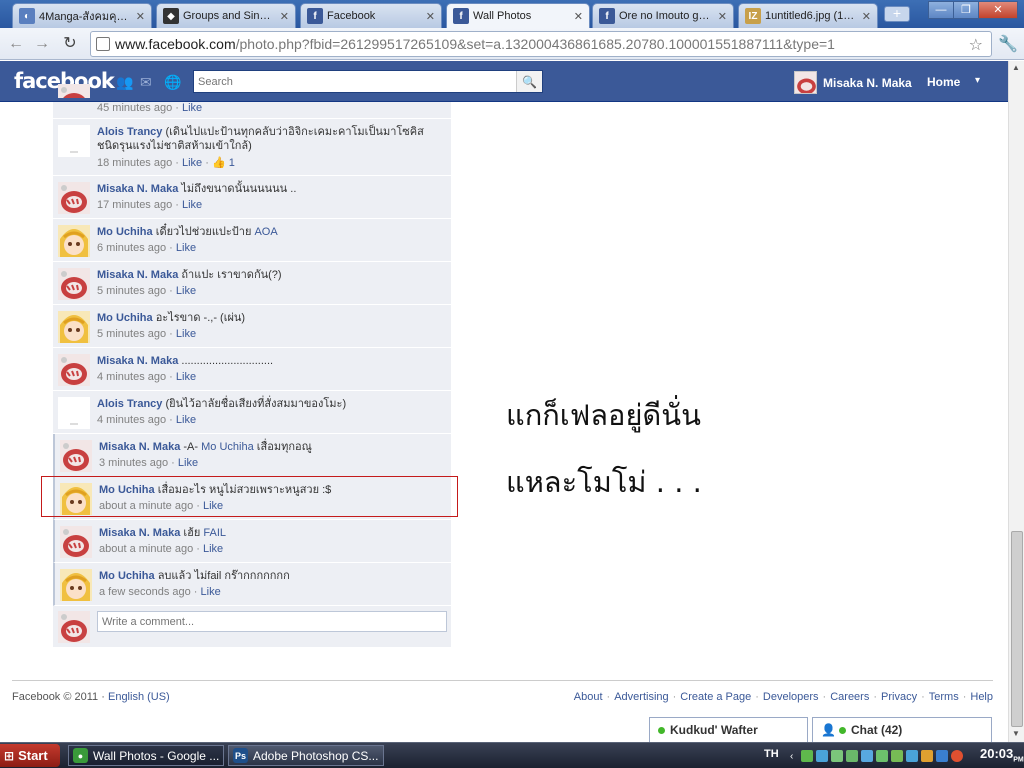 This screenshot has width=1024, height=768. I want to click on language-link: English (US), so click(139, 697).